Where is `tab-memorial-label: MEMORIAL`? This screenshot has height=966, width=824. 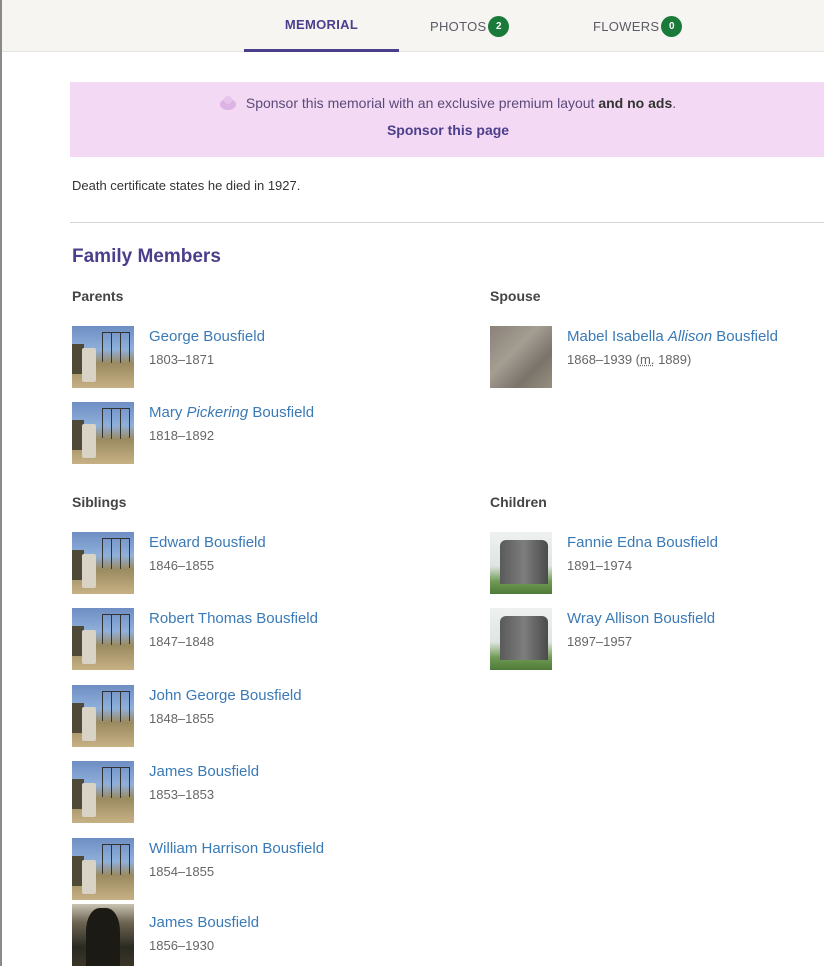
tab-memorial-label: MEMORIAL is located at coordinates (321, 24).